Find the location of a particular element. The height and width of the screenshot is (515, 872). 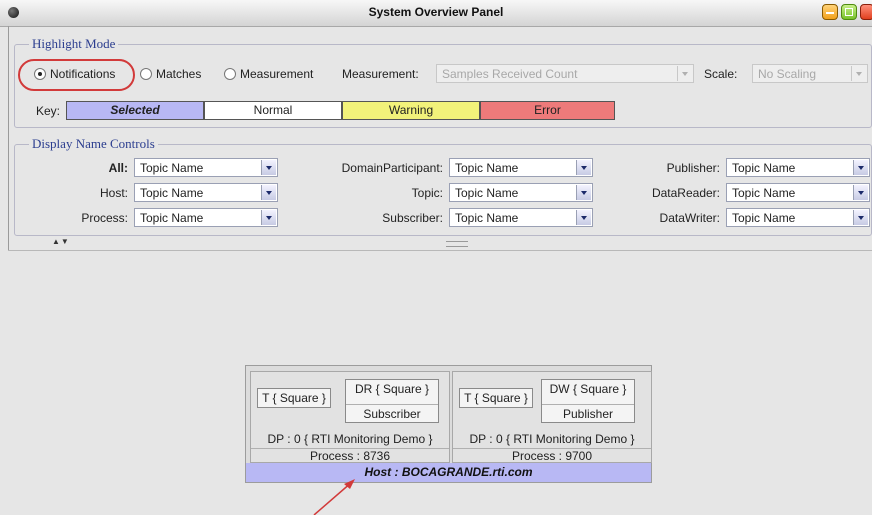

topic-name-select: Topic Name is located at coordinates (521, 192).